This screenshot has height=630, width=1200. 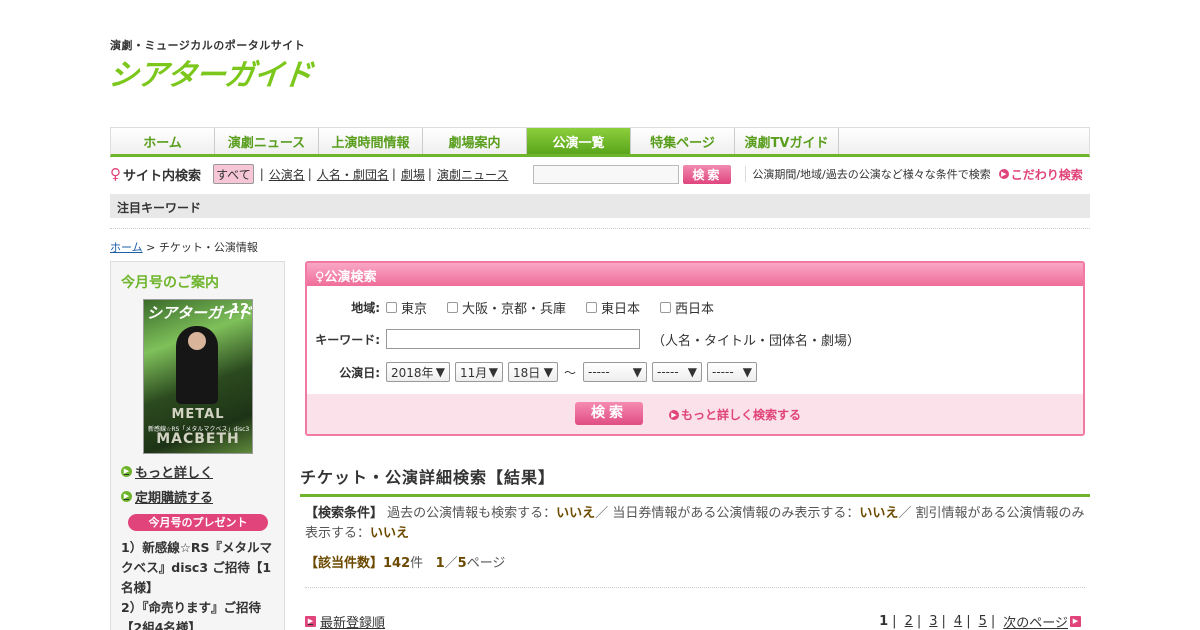 I want to click on cover-macbeth: MACBETH, so click(x=198, y=439).